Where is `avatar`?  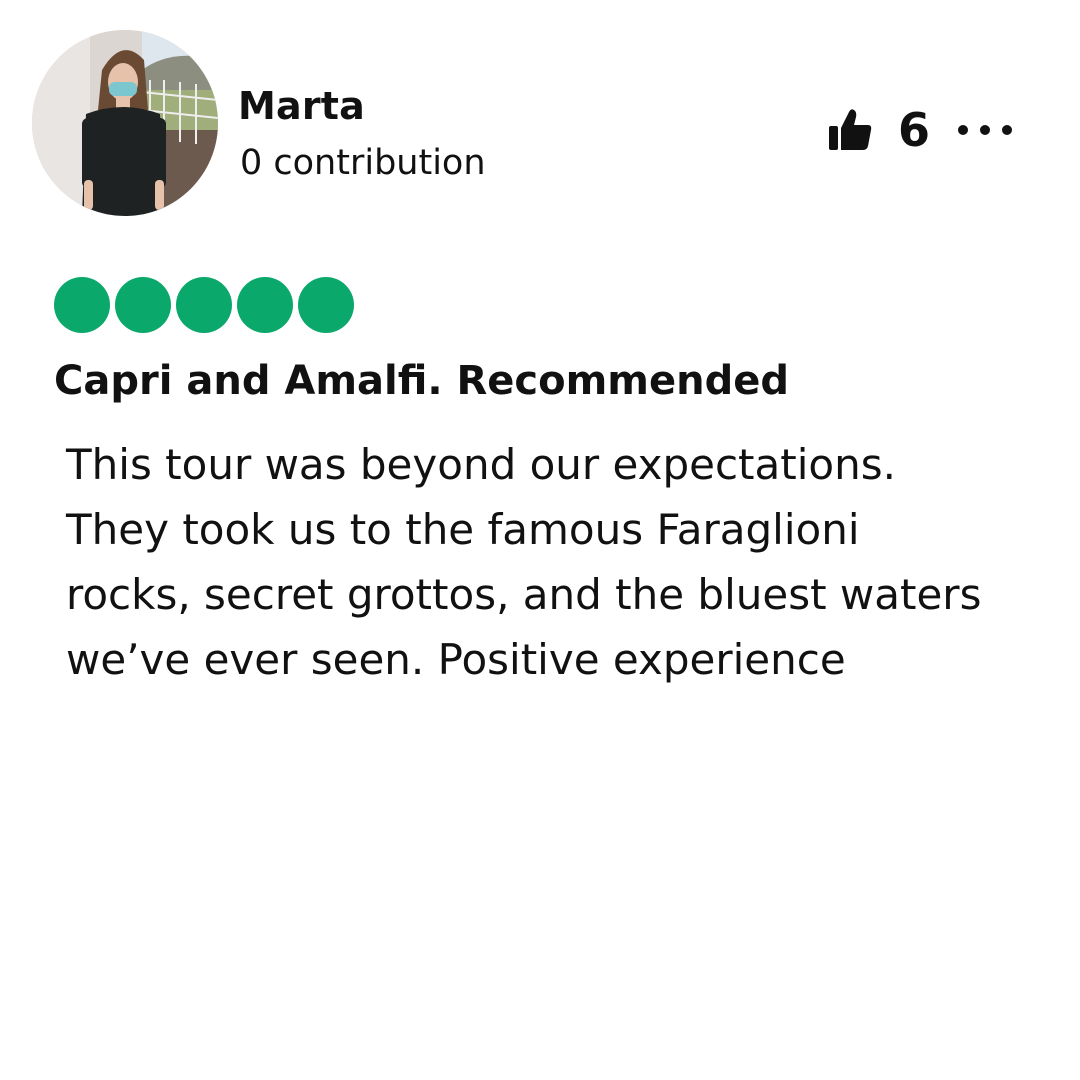
avatar is located at coordinates (125, 123).